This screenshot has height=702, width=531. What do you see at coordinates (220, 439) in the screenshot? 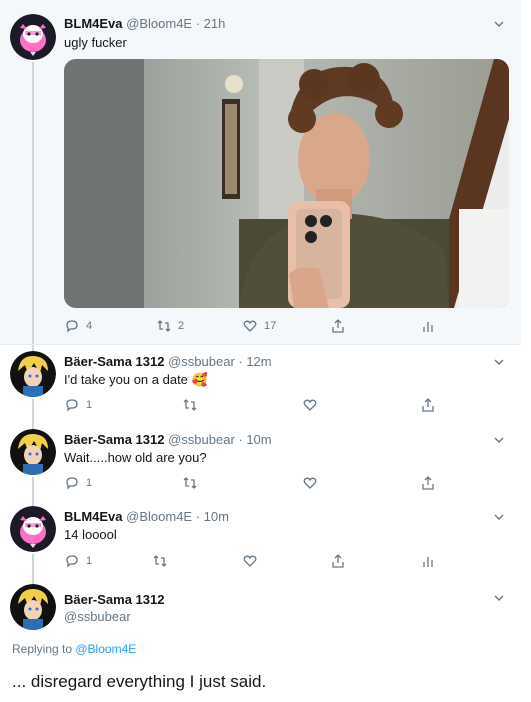
I see `handle-time: @ssbubear · 10m` at bounding box center [220, 439].